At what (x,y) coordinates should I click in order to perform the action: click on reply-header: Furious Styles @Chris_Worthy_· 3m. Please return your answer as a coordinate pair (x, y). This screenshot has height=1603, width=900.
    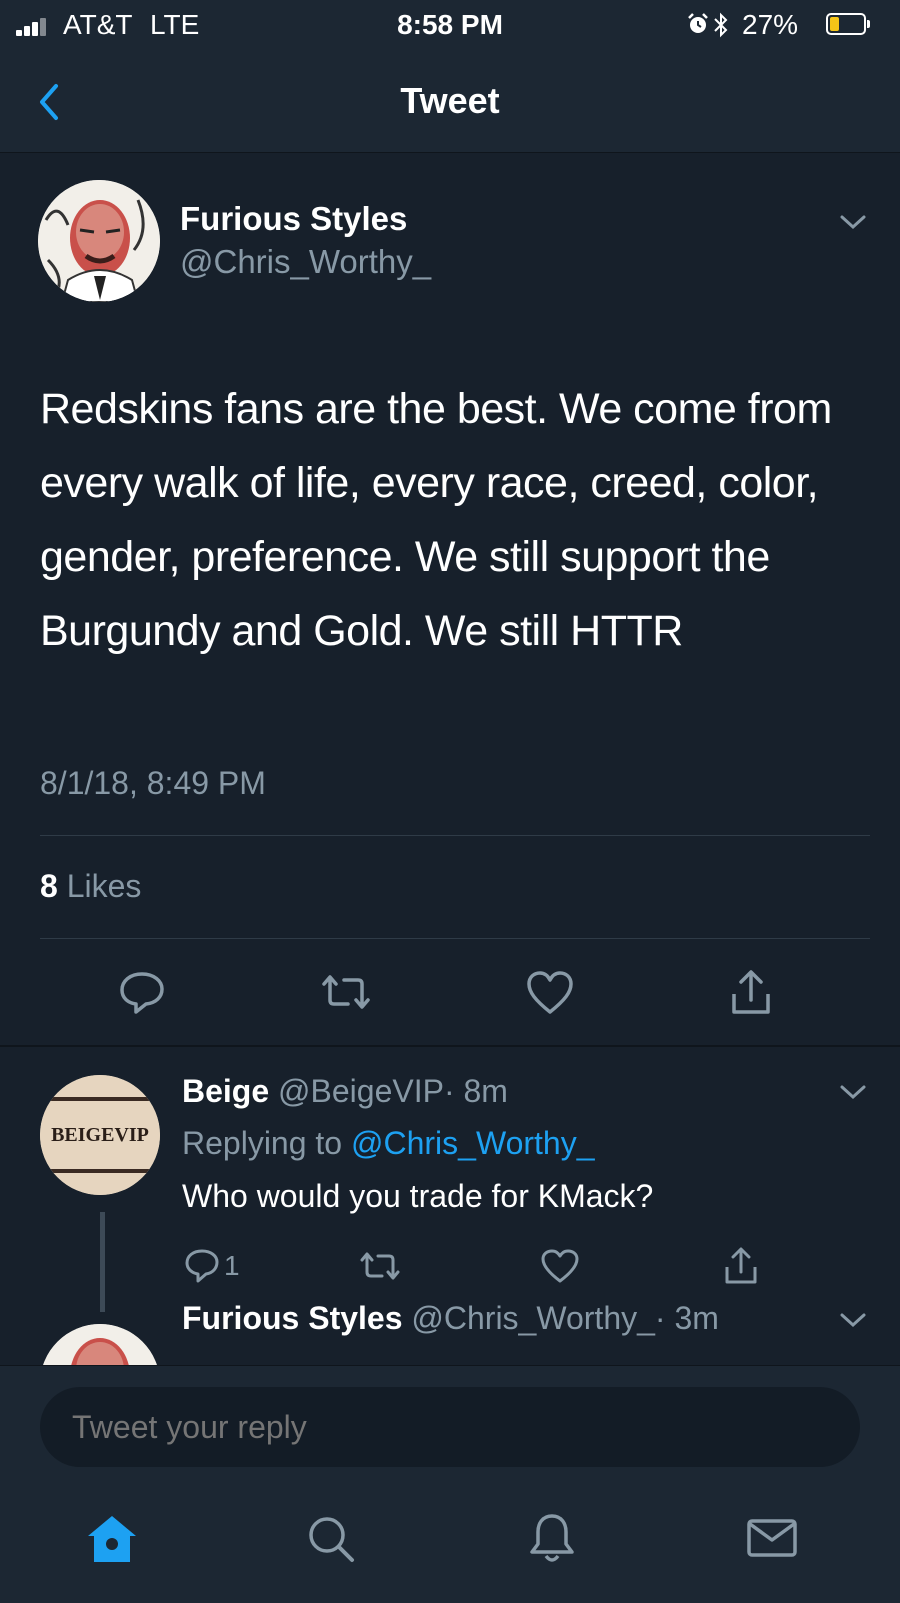
    Looking at the image, I should click on (450, 1318).